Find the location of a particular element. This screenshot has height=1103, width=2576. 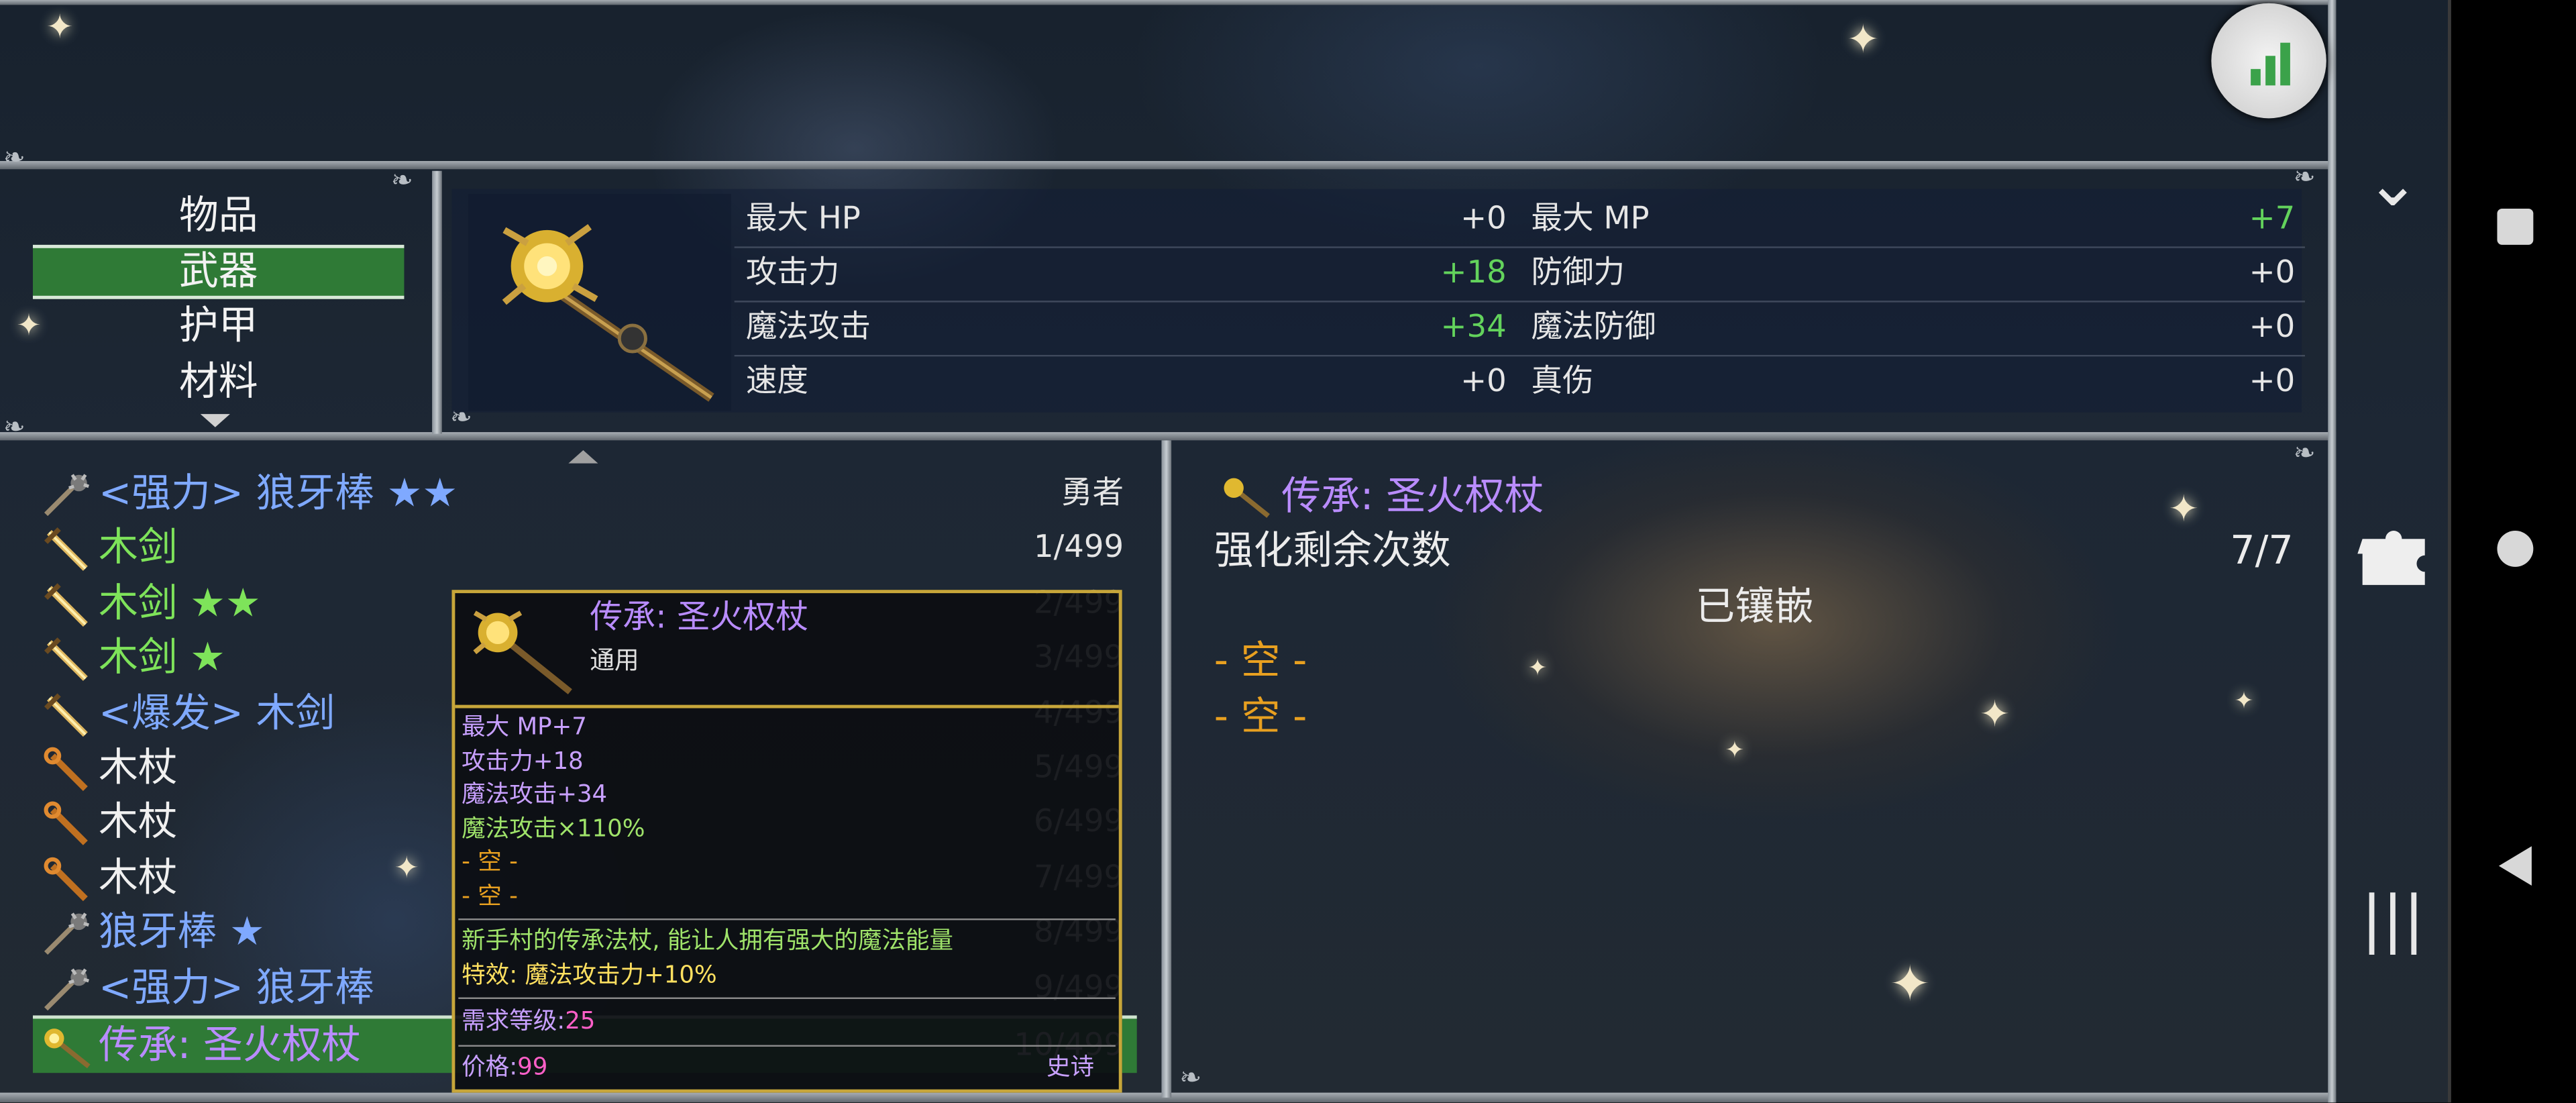

refine-value: 7/7 is located at coordinates (2262, 550).